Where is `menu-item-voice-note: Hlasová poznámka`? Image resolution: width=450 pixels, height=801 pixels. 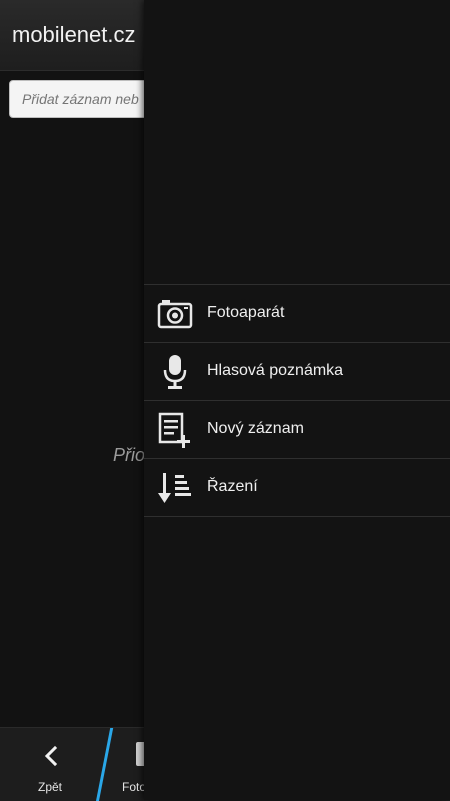 menu-item-voice-note: Hlasová poznámka is located at coordinates (297, 372).